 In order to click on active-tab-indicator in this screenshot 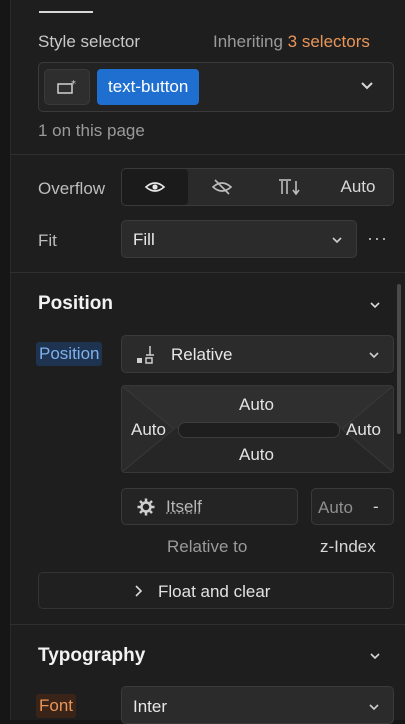, I will do `click(66, 12)`.